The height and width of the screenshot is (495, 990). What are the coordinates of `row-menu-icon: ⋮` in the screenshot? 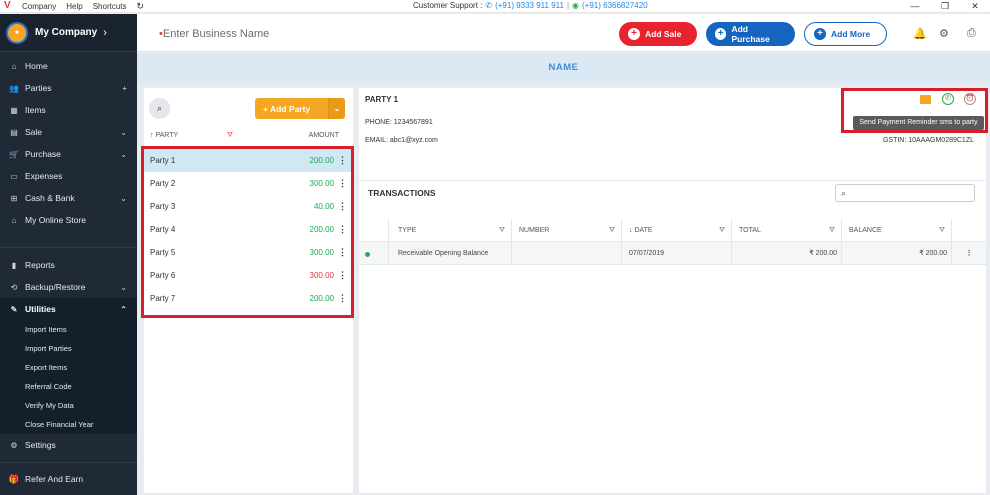 It's located at (969, 253).